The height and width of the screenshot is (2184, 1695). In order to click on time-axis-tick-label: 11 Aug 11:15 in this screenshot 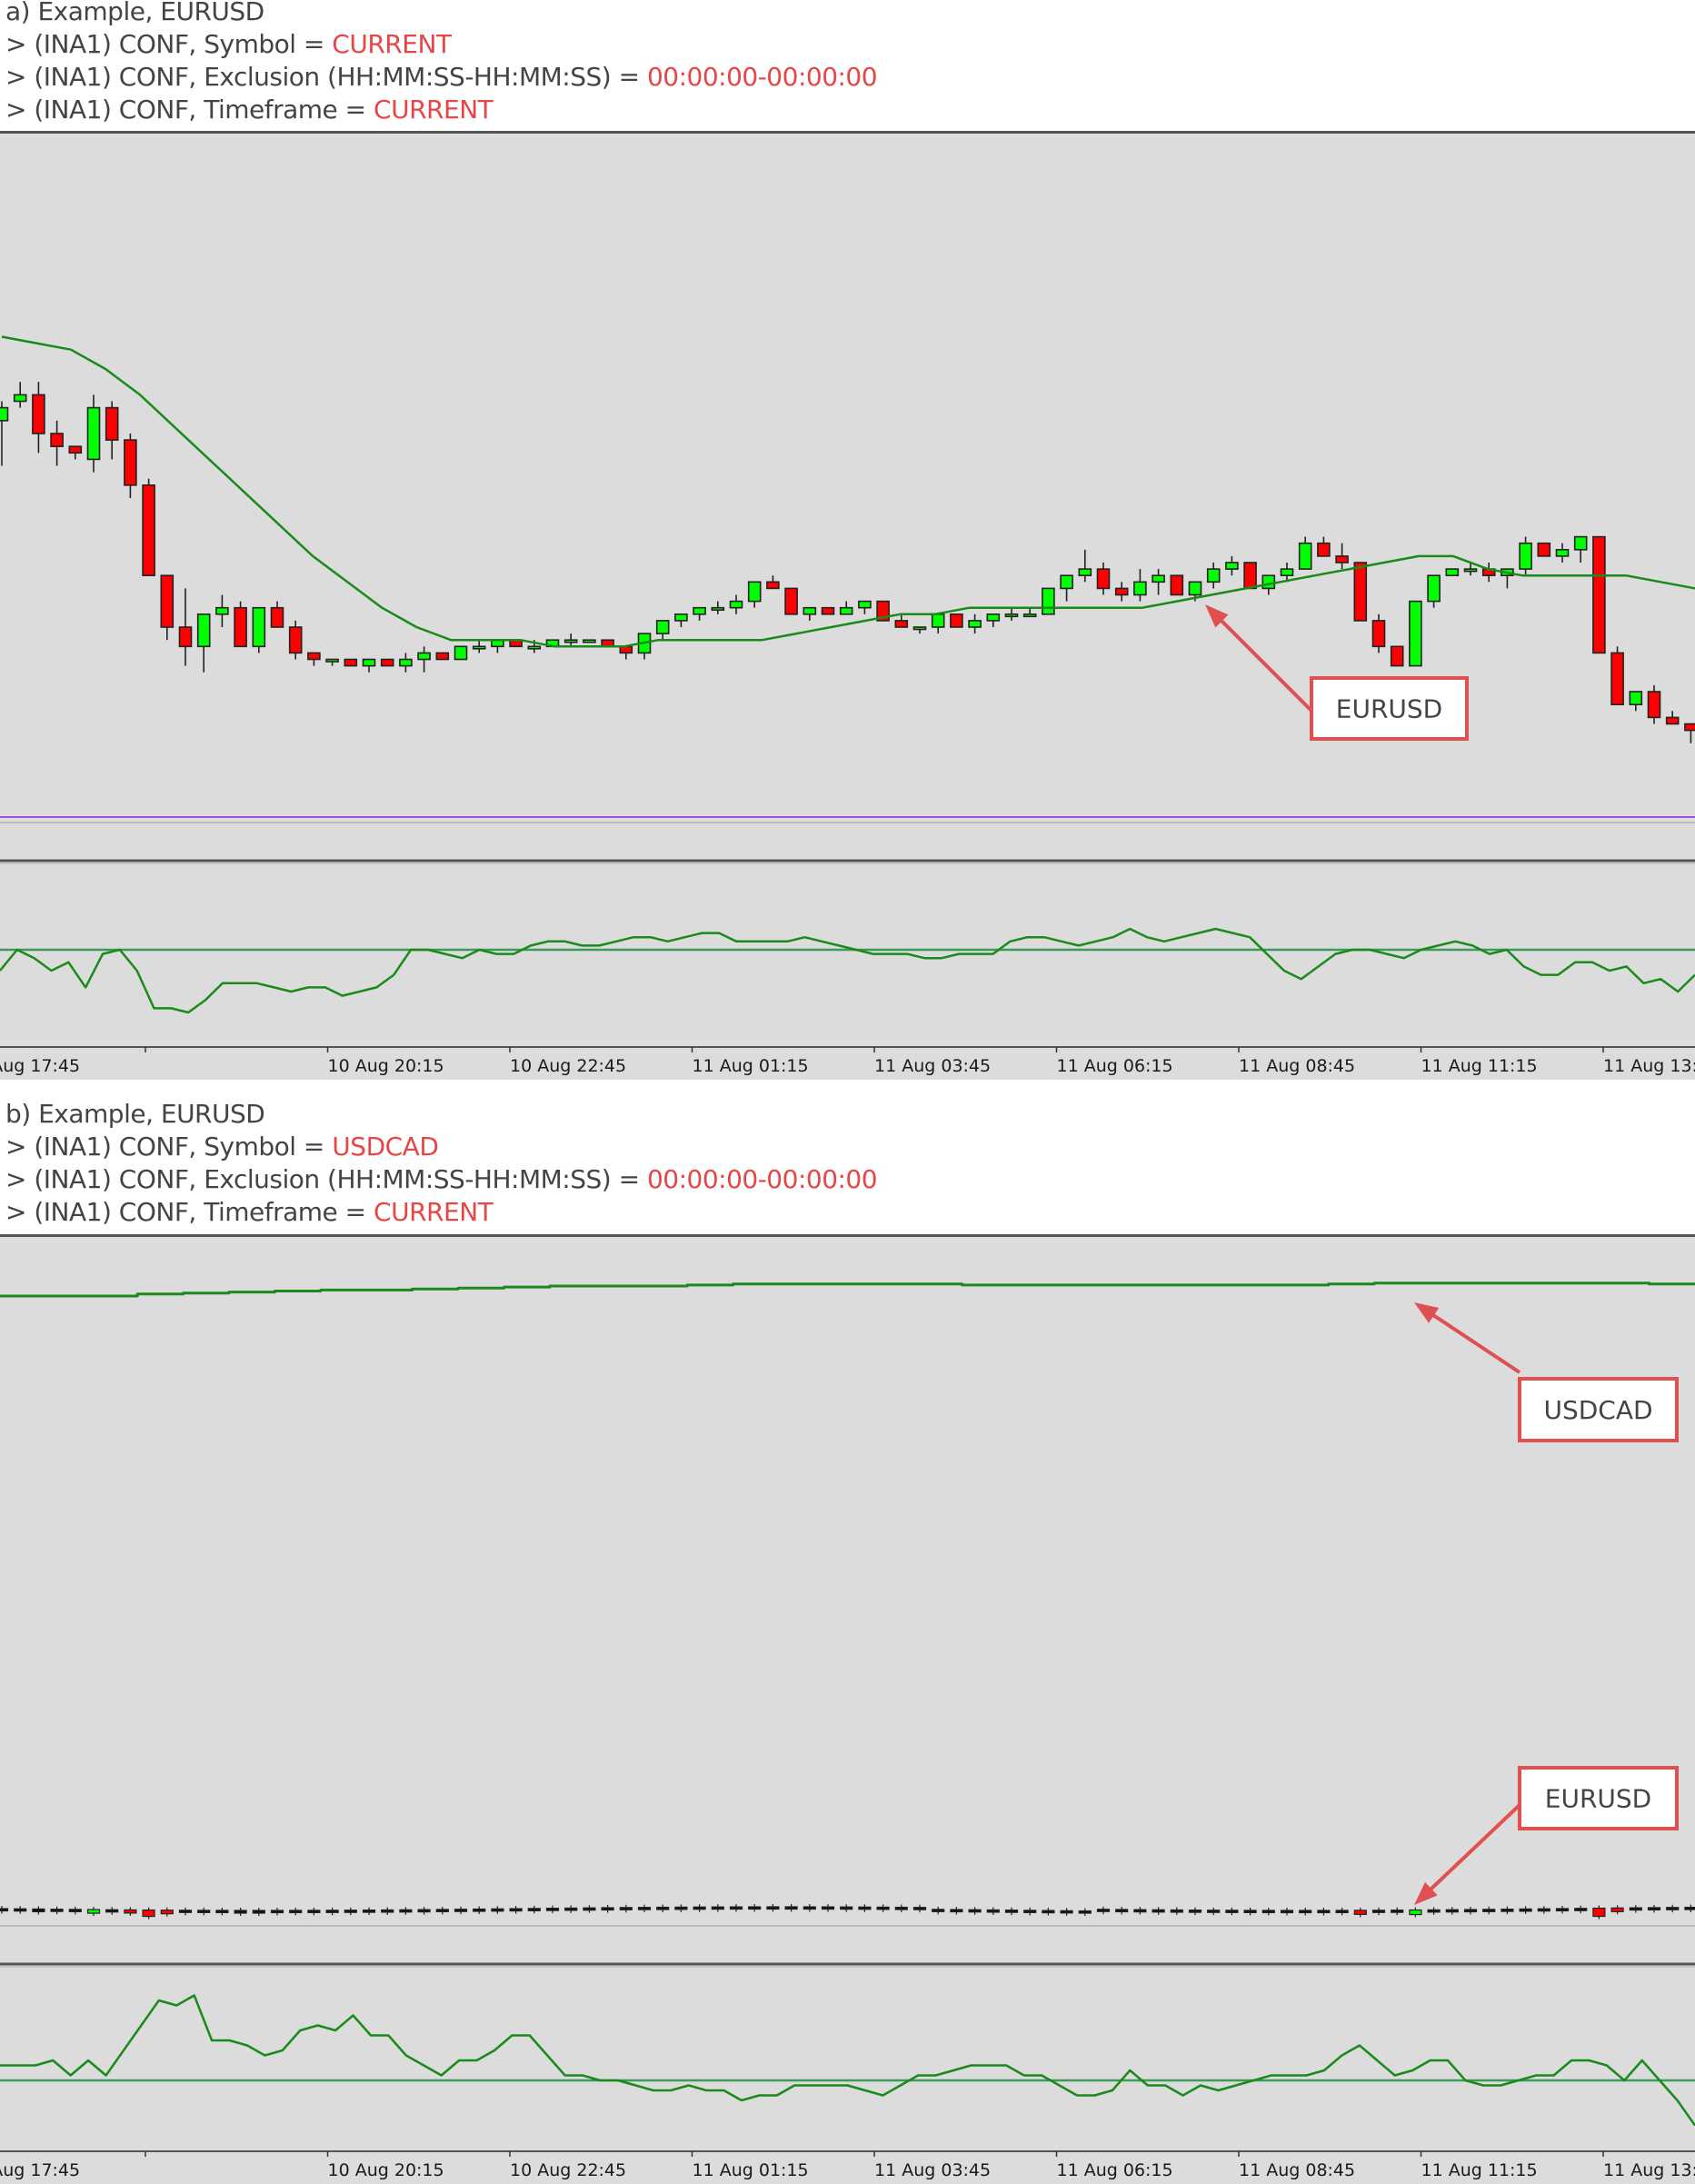, I will do `click(1480, 2170)`.